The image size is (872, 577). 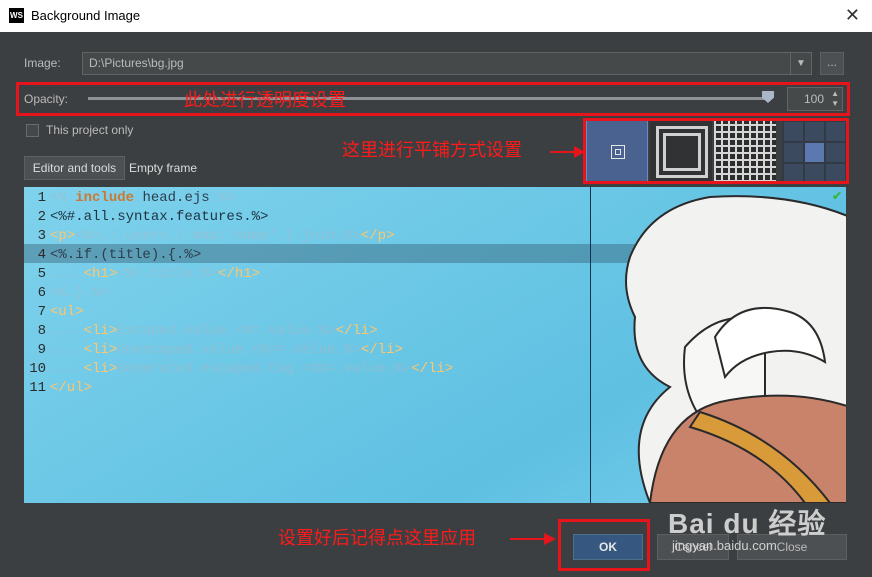 I want to click on ok-annotation-box, so click(x=604, y=545).